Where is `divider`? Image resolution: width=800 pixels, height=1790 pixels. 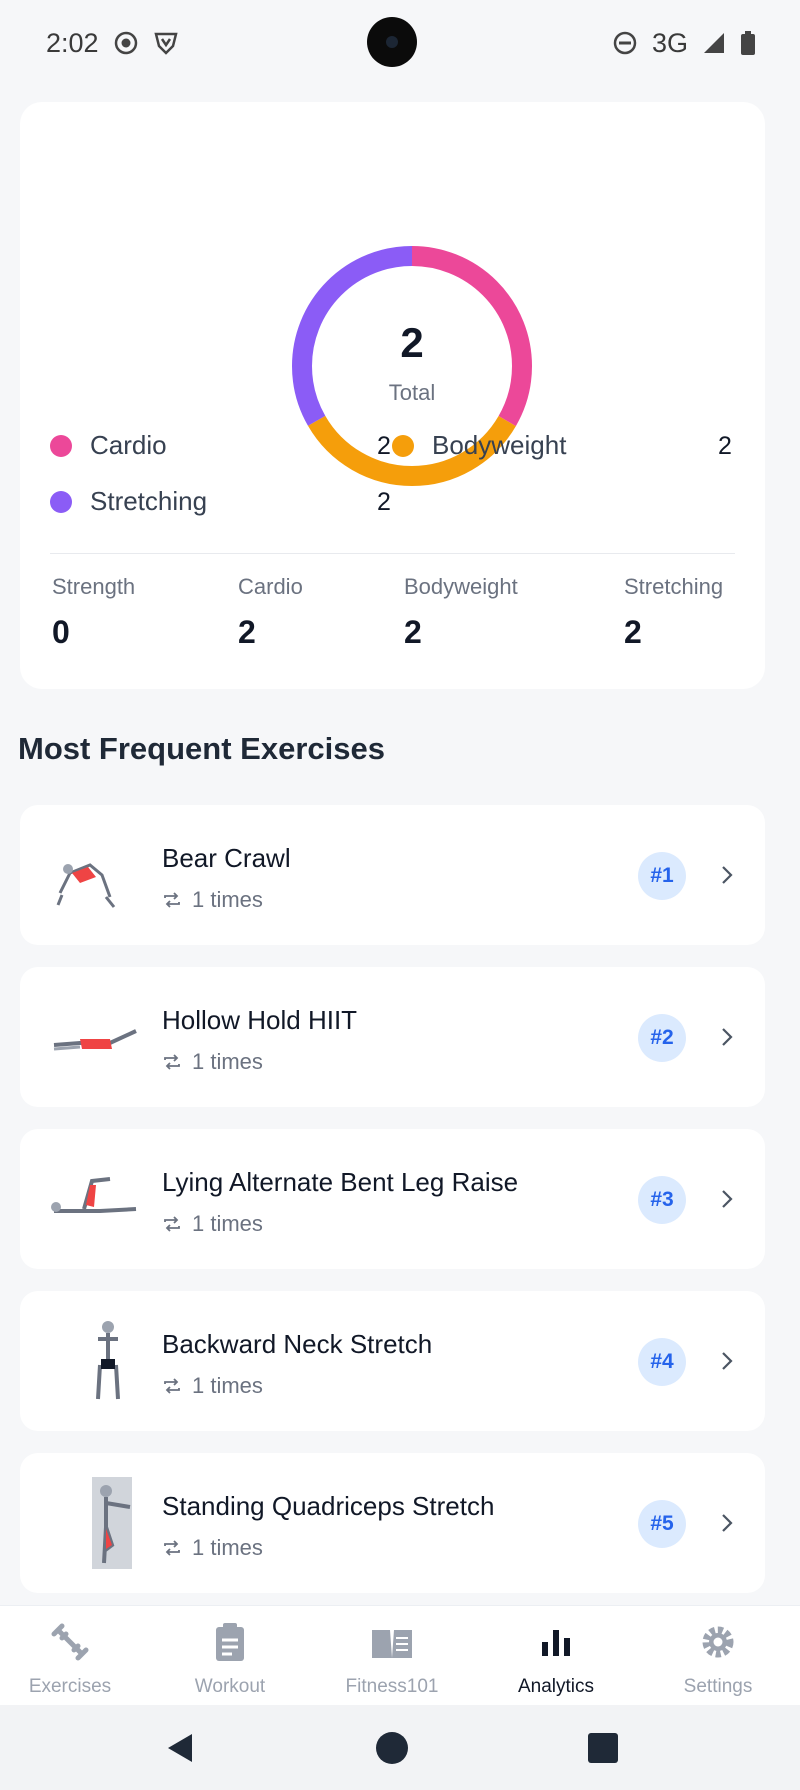
divider is located at coordinates (392, 553).